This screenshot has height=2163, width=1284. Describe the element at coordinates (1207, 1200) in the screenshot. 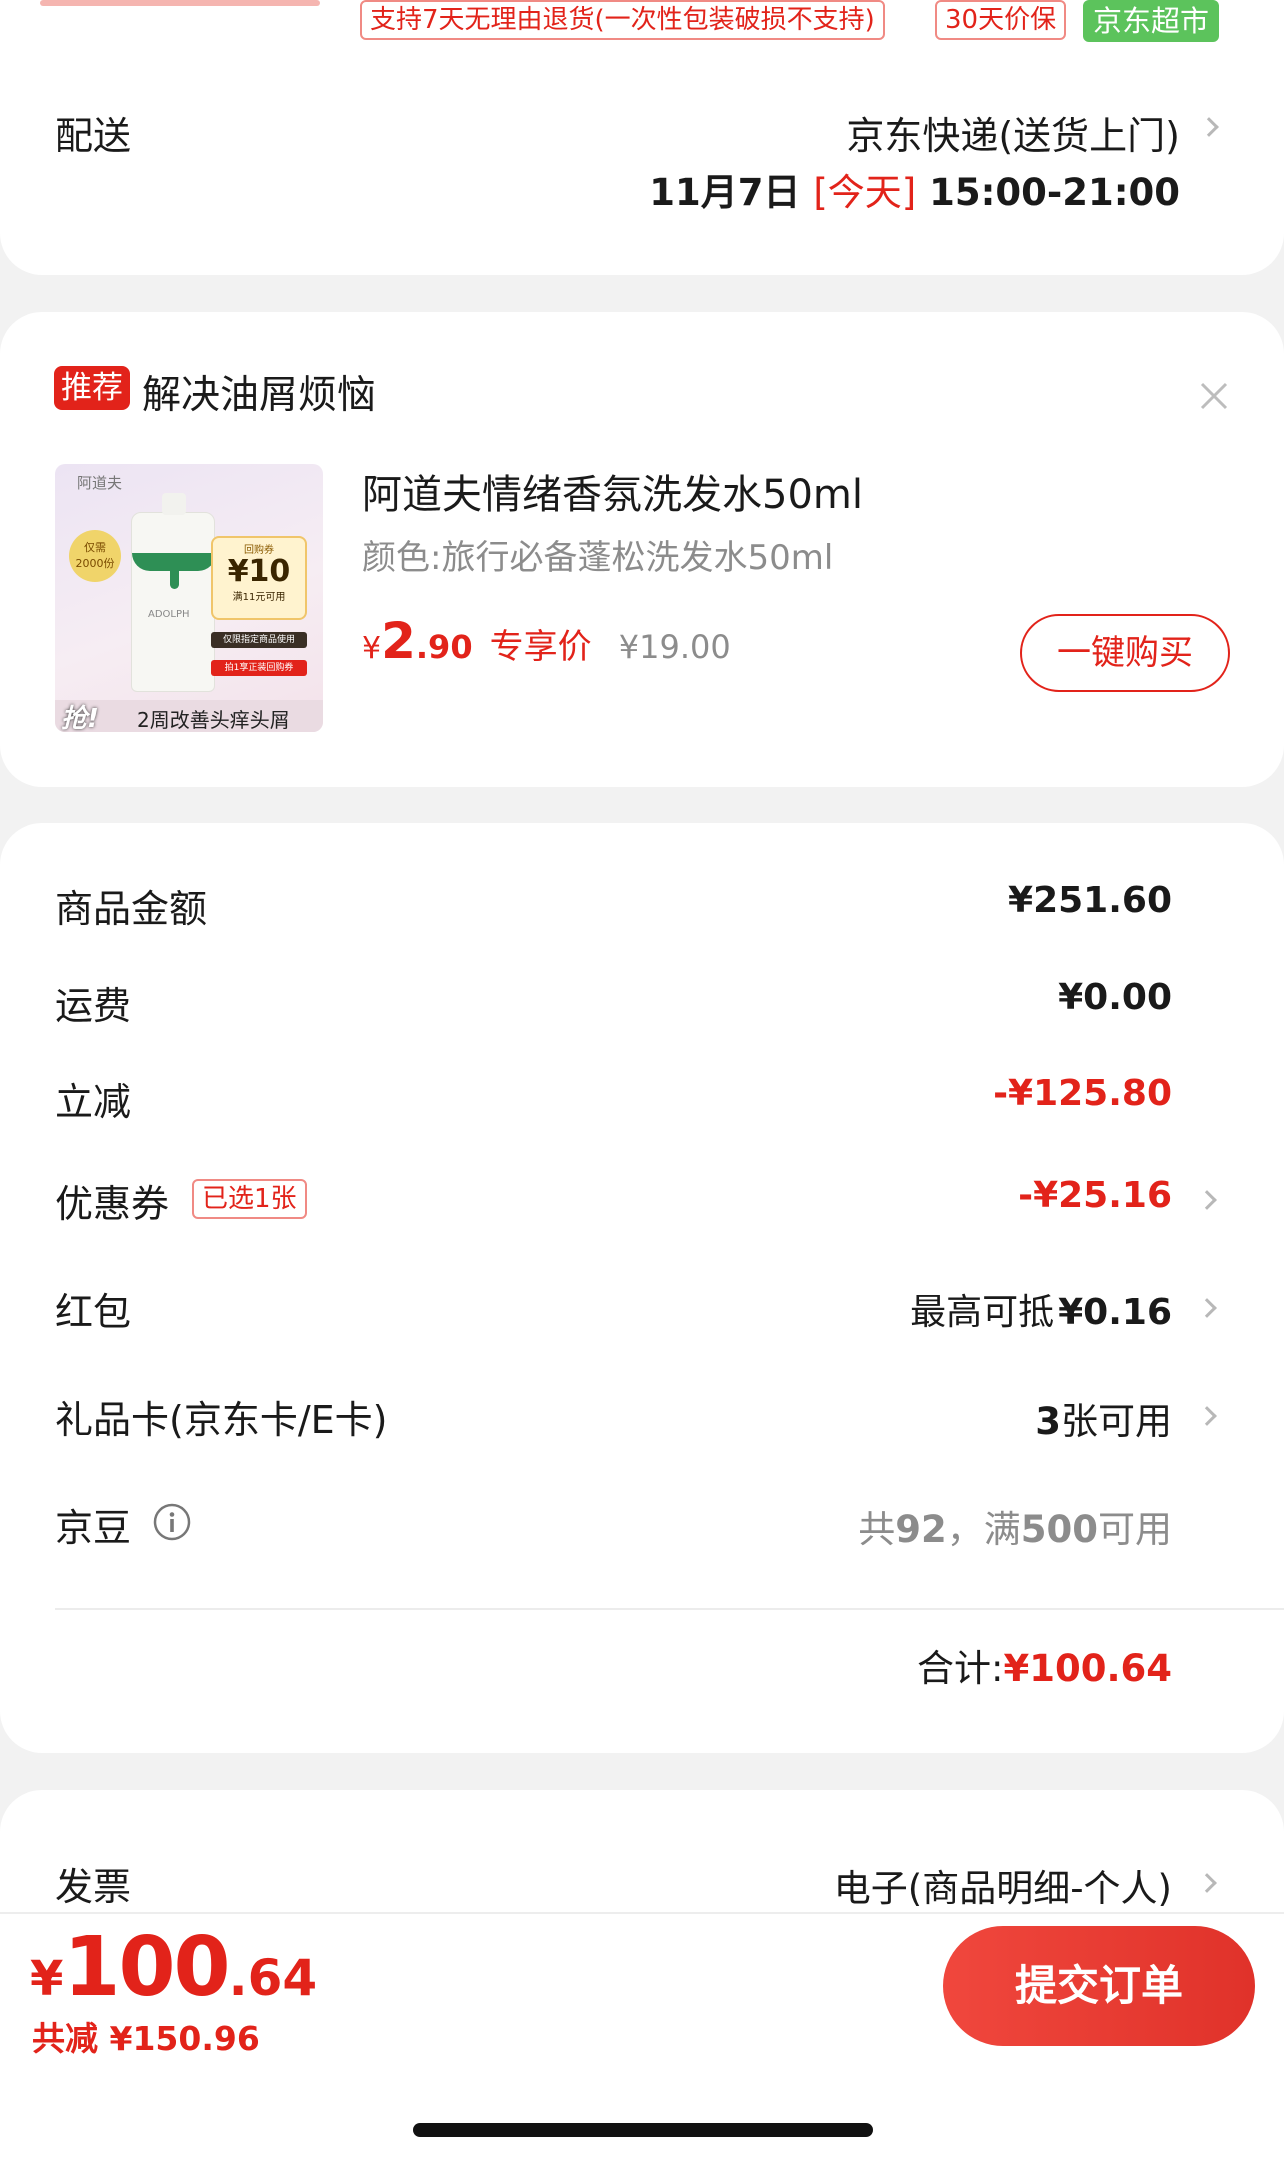

I see `coupon-chevron-icon` at that location.